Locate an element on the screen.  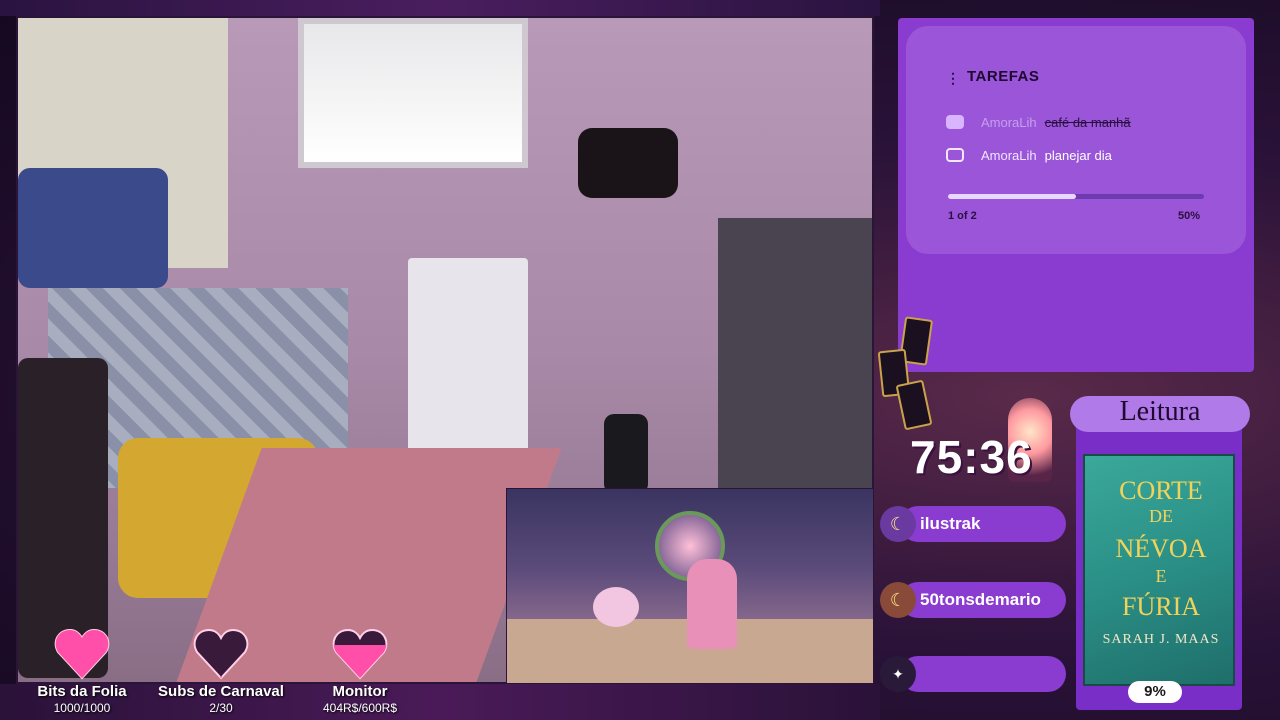
book-title-line: FÚRIA is located at coordinates (1160, 606).